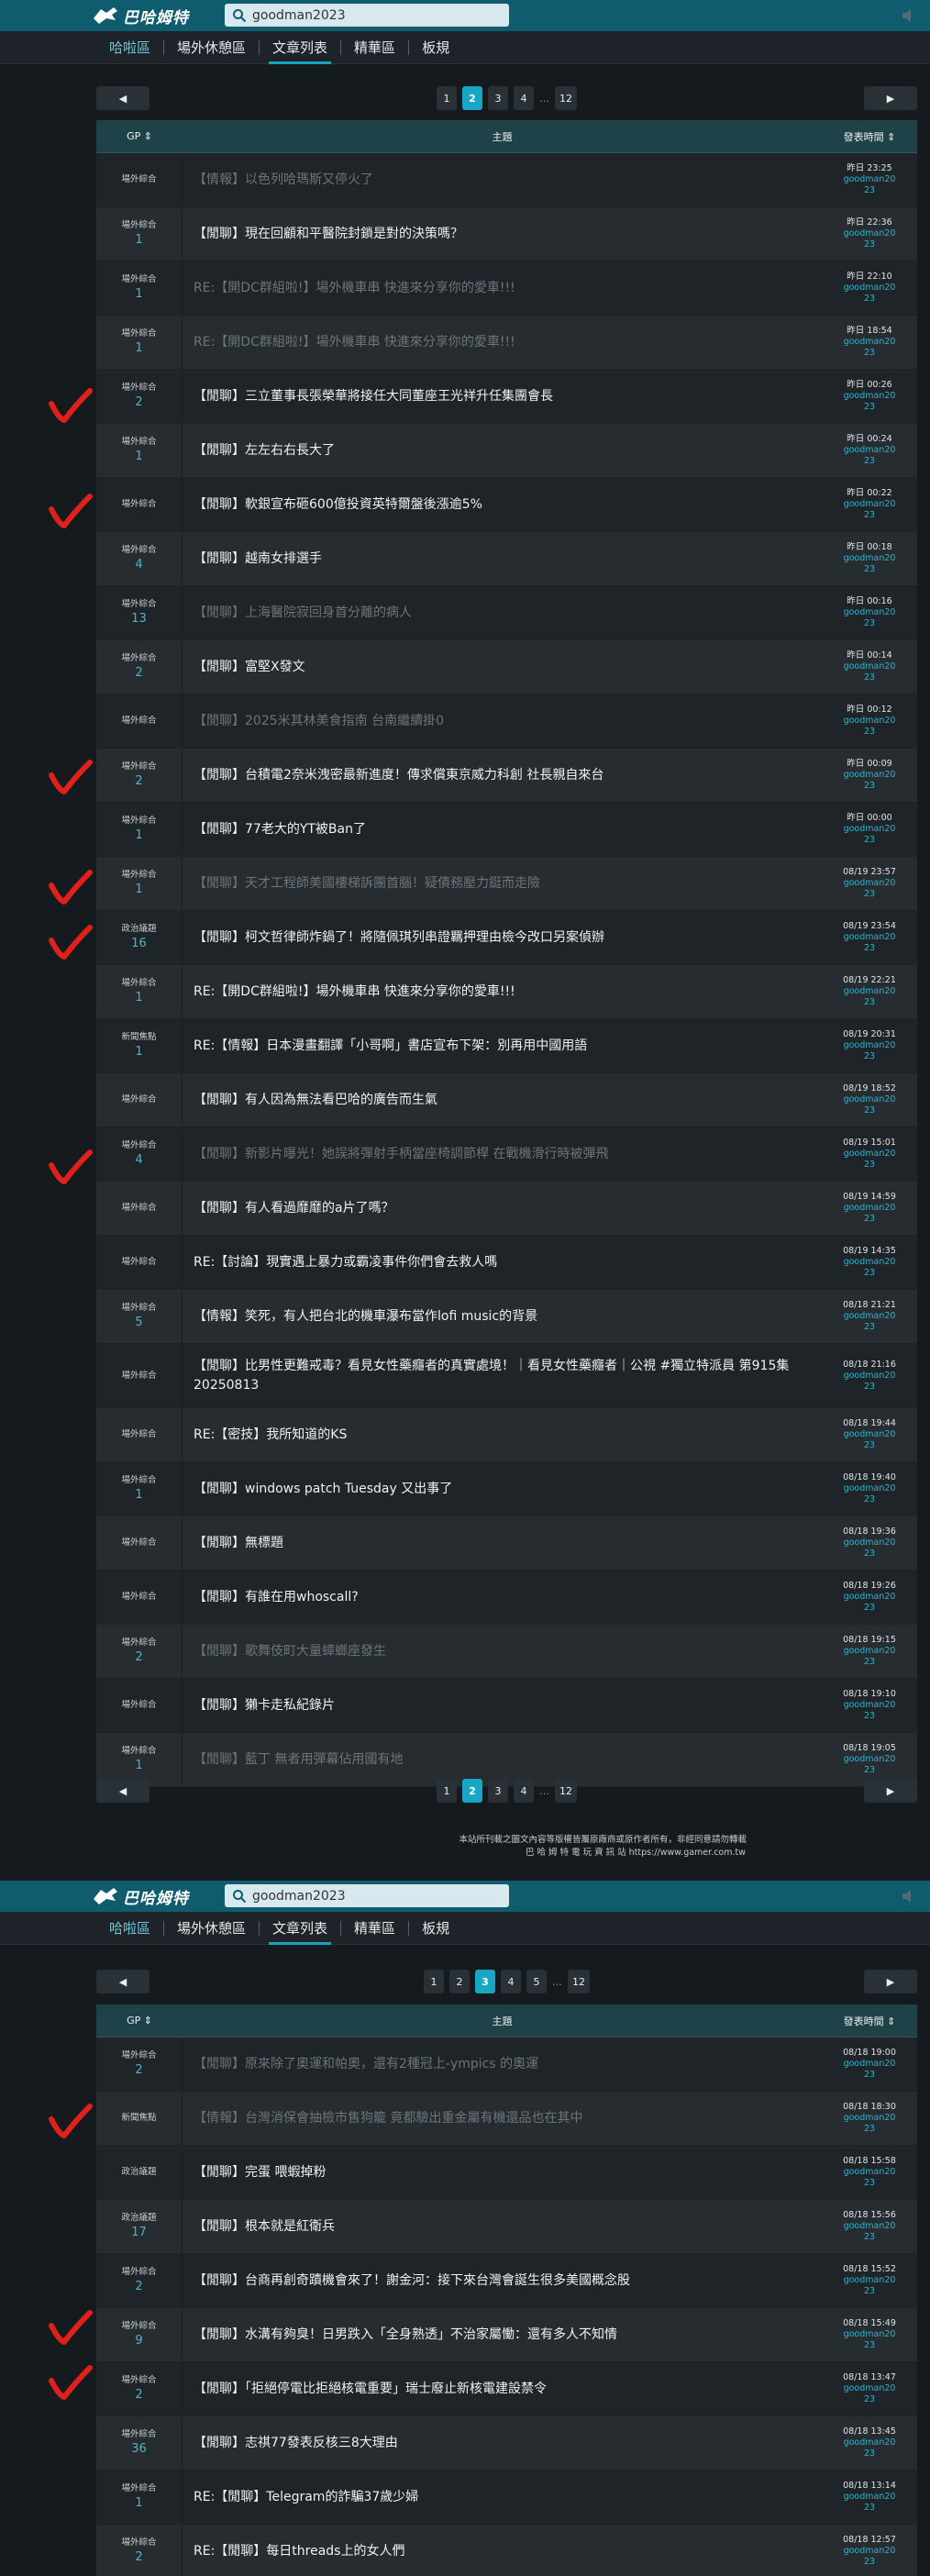  Describe the element at coordinates (502, 450) in the screenshot. I see `article-title-link: 【閒聊】左左右右長大了` at that location.